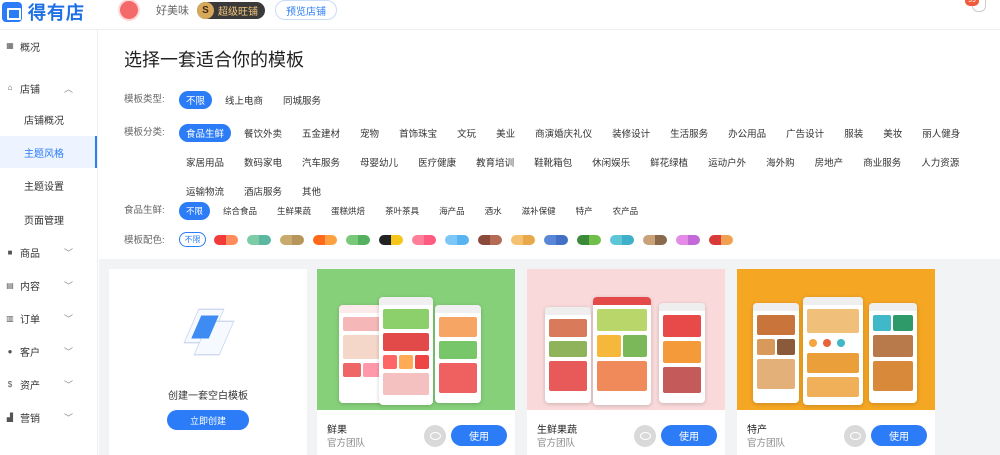 The height and width of the screenshot is (455, 1000). What do you see at coordinates (263, 191) in the screenshot?
I see `filter-chip: 酒店服务` at bounding box center [263, 191].